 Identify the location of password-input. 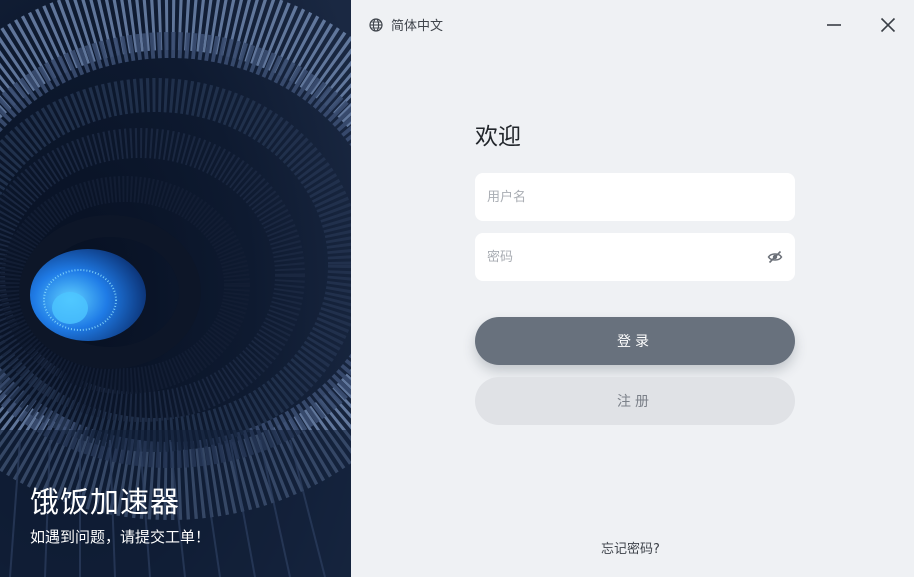
(635, 257).